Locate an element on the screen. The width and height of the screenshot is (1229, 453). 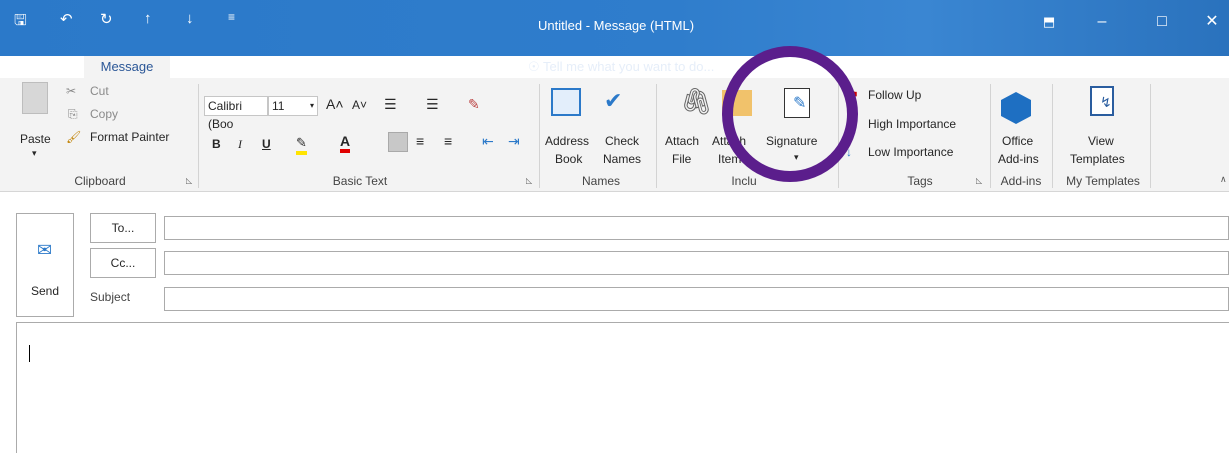
cut-icon: ✂ is located at coordinates (71, 91).